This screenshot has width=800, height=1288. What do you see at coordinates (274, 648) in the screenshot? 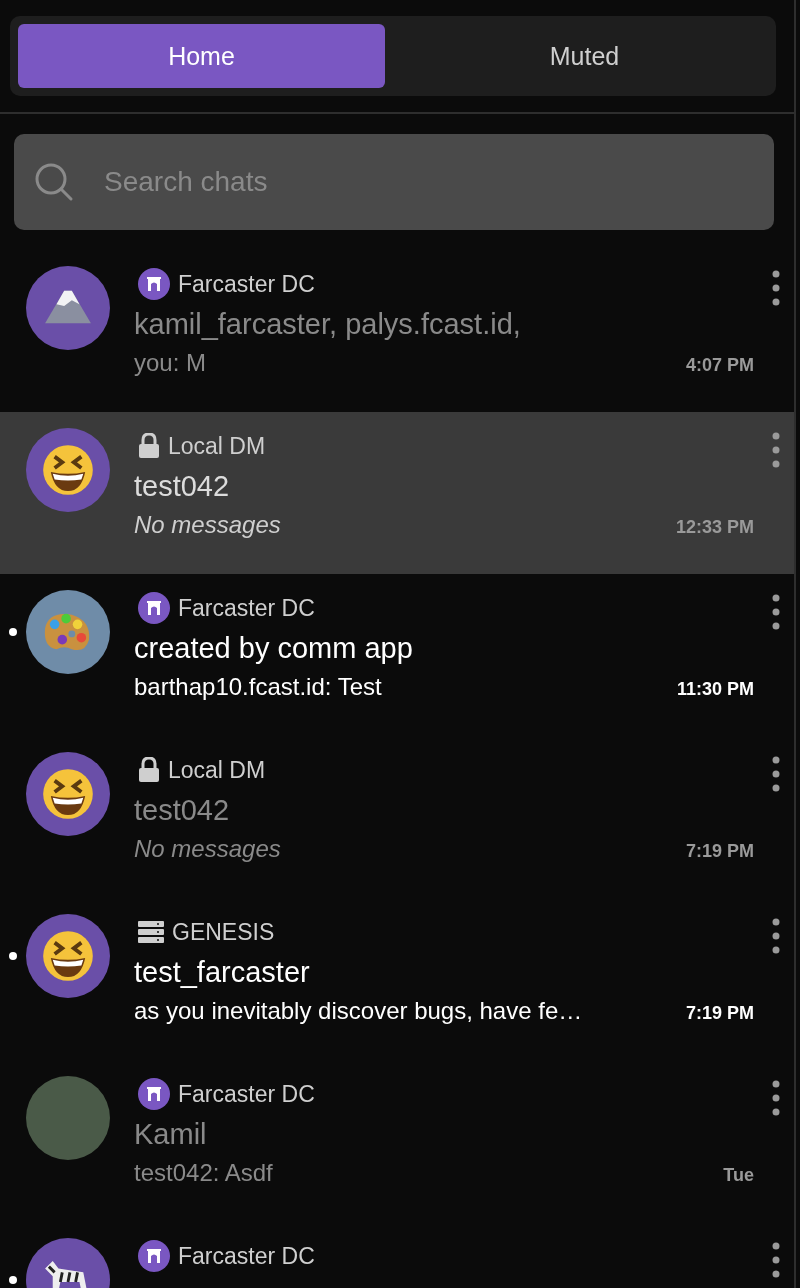
I see `chat-title: created by comm app` at bounding box center [274, 648].